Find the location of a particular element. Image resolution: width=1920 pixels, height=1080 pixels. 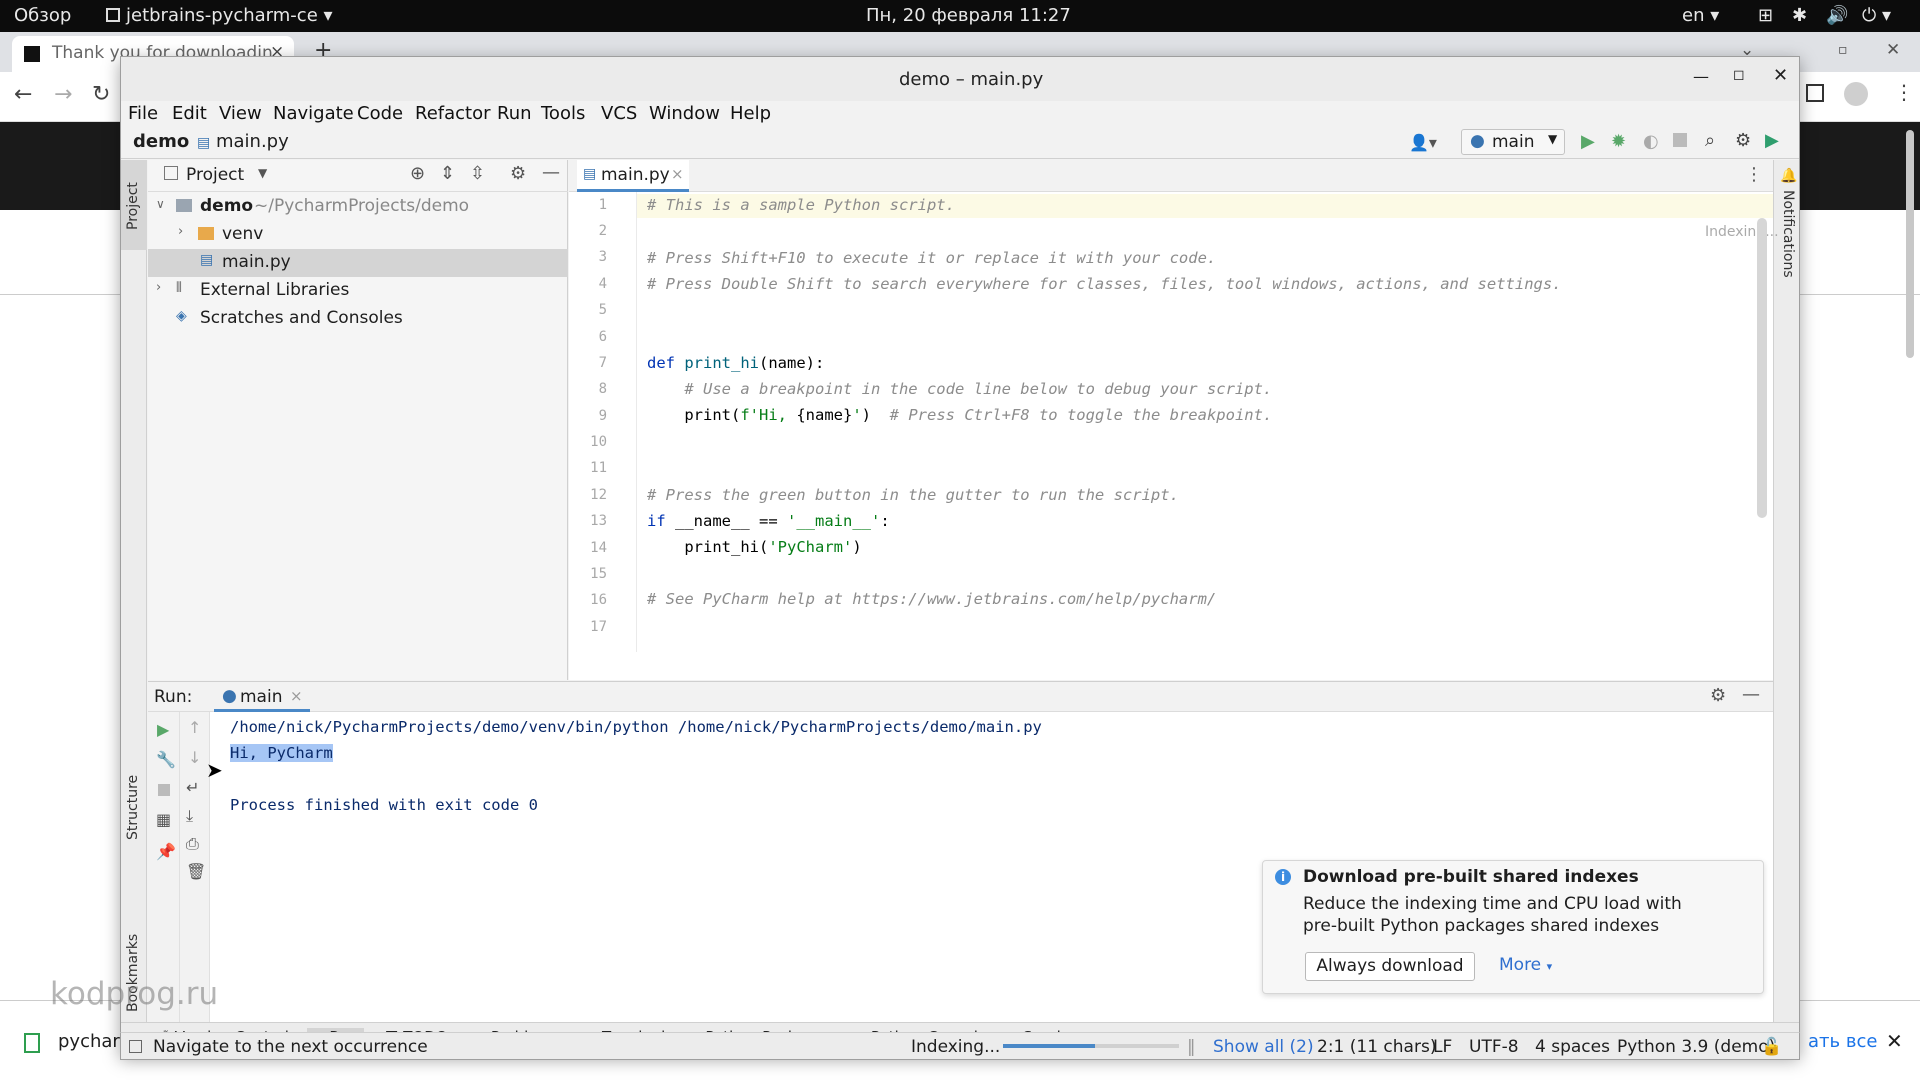

run-config-selector: ● main ▼ is located at coordinates (1513, 142).